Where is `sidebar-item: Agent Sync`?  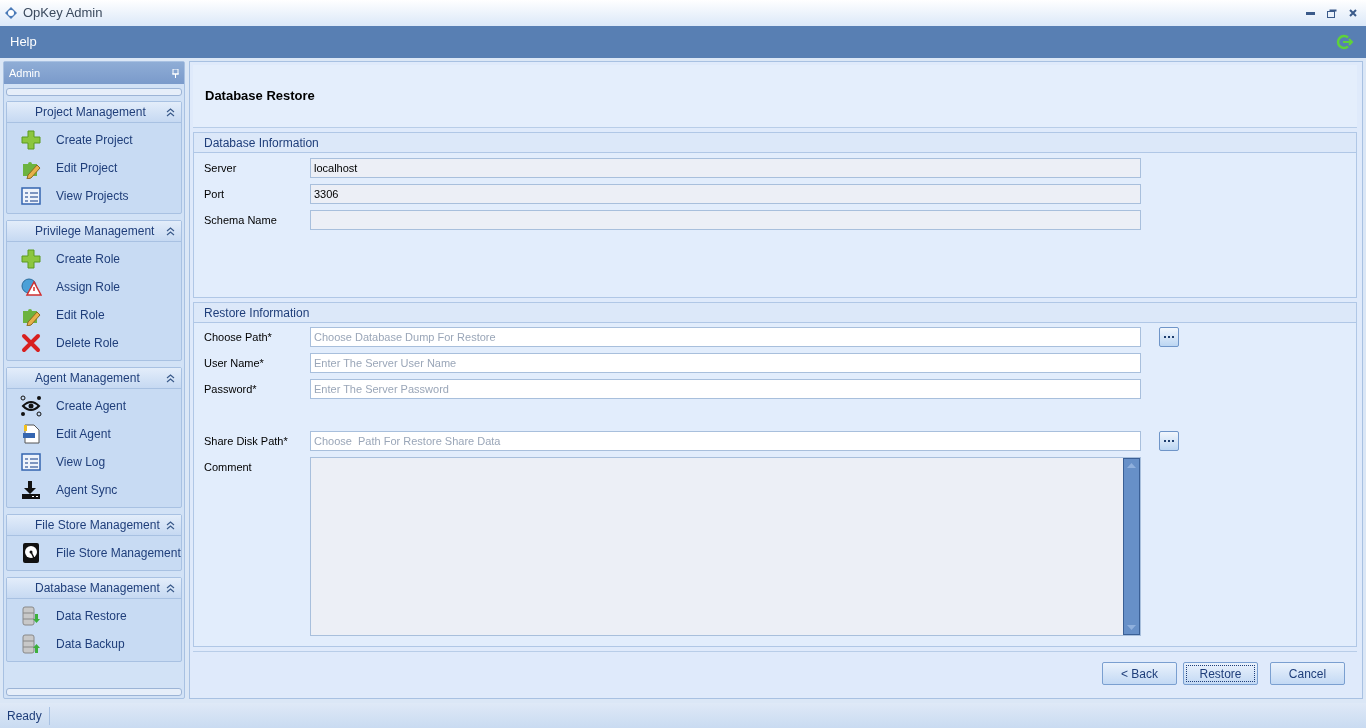 sidebar-item: Agent Sync is located at coordinates (94, 490).